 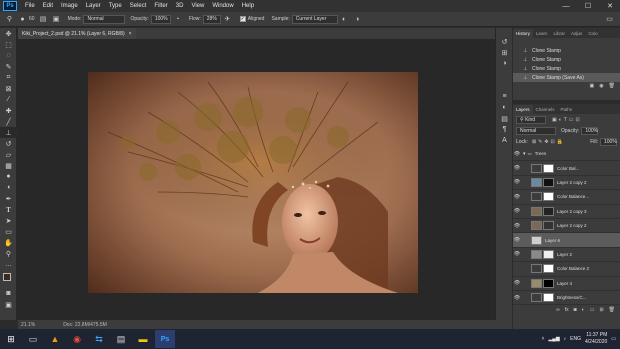 I want to click on menu-3d: 3D, so click(x=180, y=6).